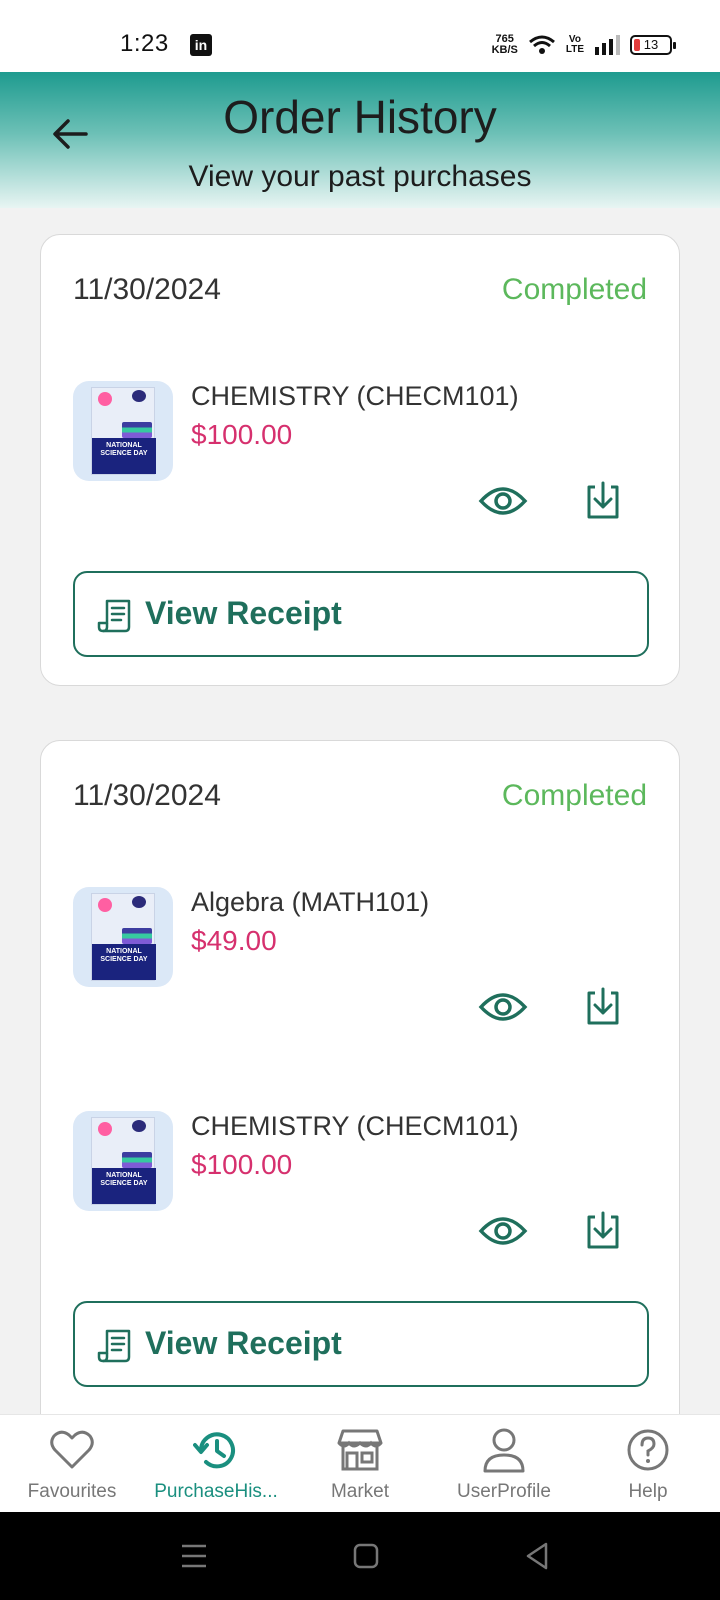 This screenshot has height=1600, width=720. I want to click on nav-favourites: Favourites, so click(72, 1464).